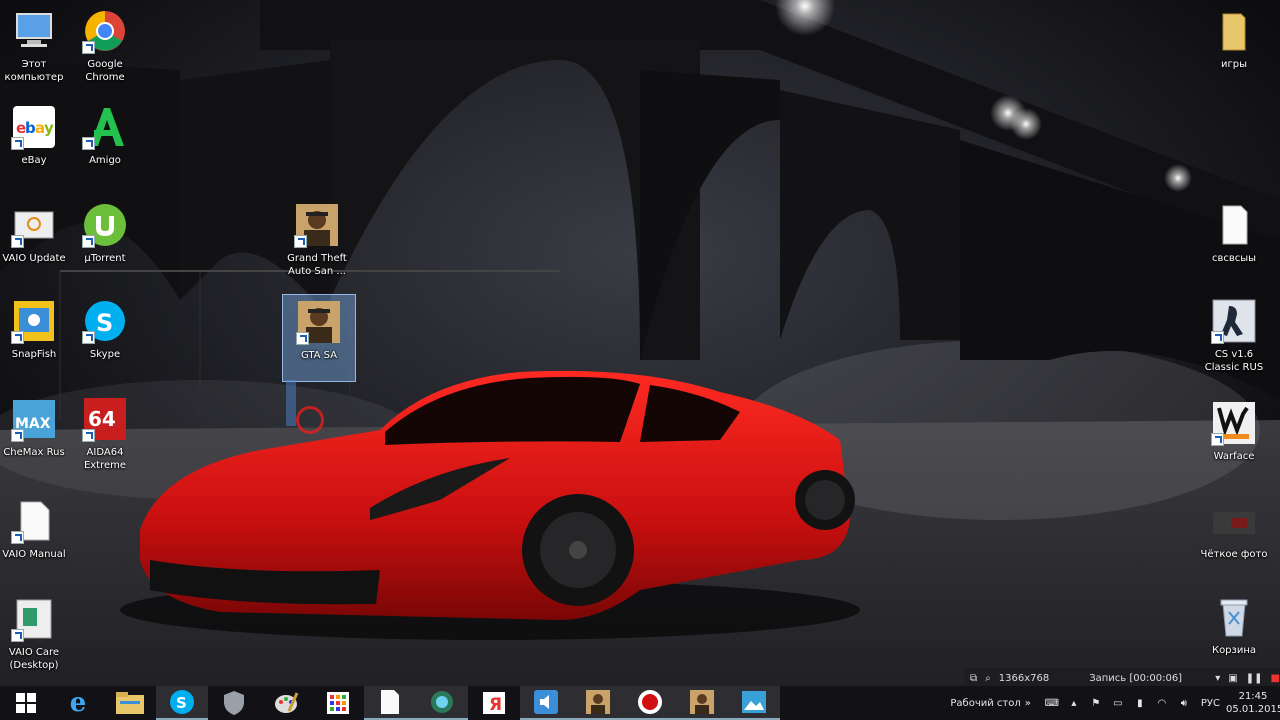 This screenshot has width=1280, height=720. What do you see at coordinates (1028, 703) in the screenshot?
I see `toolbar-expand-icon: »` at bounding box center [1028, 703].